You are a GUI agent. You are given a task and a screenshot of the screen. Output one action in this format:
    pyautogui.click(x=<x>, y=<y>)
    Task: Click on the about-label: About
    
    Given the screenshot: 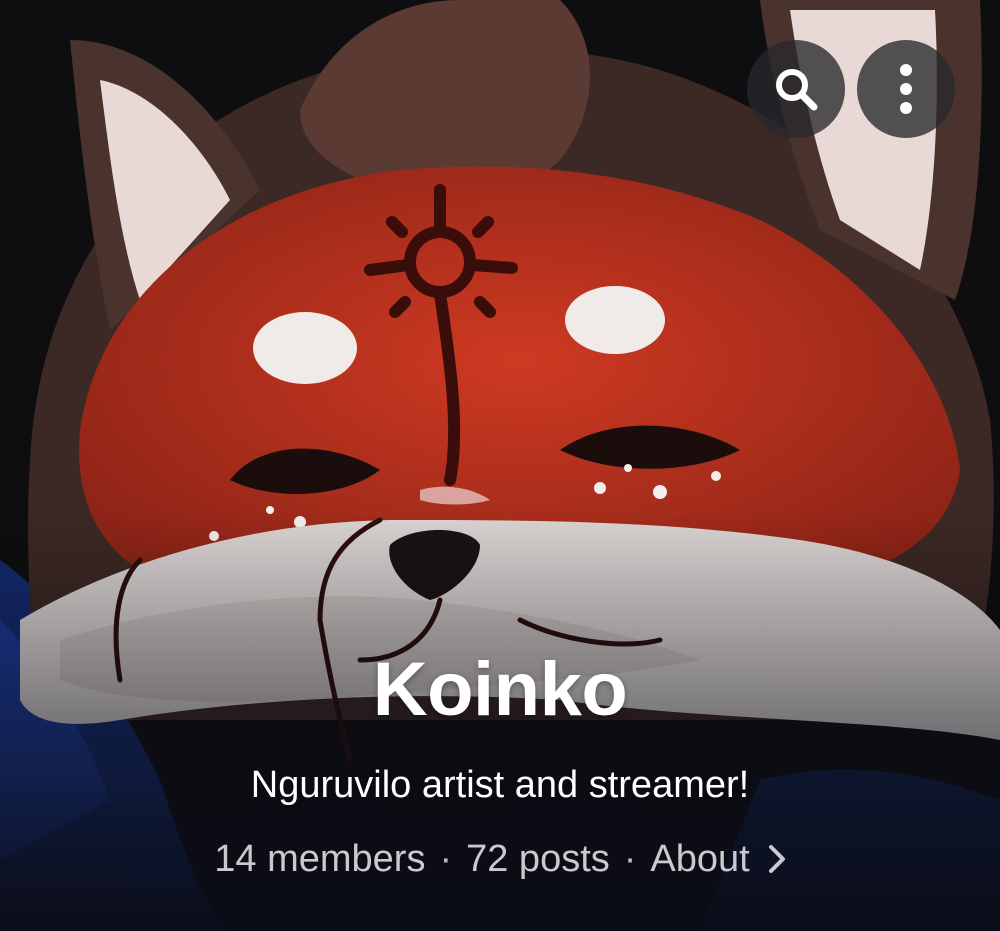 What is the action you would take?
    pyautogui.click(x=700, y=859)
    